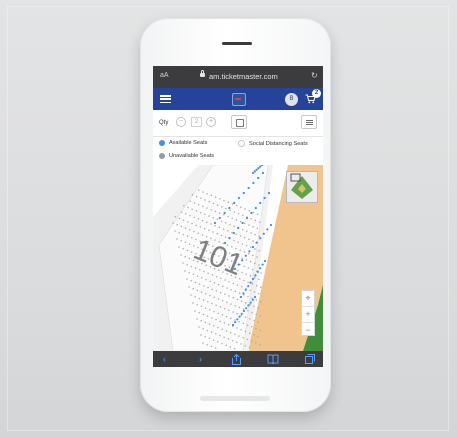 This screenshot has width=457, height=437. What do you see at coordinates (243, 76) in the screenshot?
I see `url-text: am.ticketmaster.com` at bounding box center [243, 76].